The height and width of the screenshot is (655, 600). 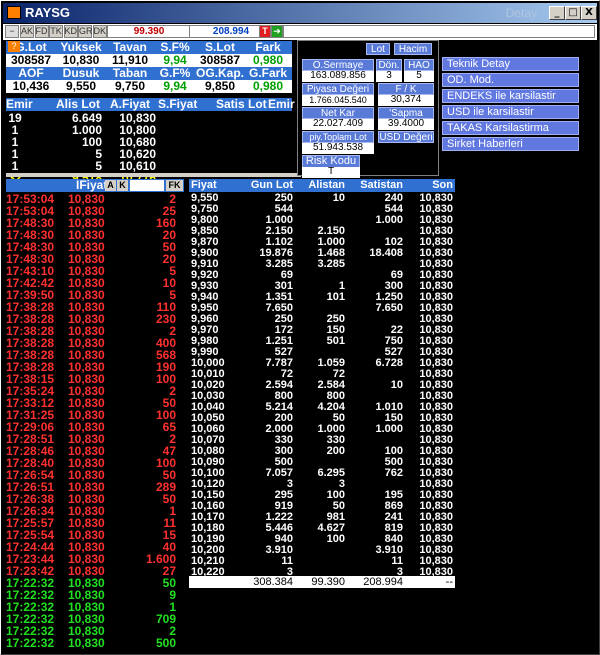 What do you see at coordinates (30, 643) in the screenshot?
I see `trade-time: 17:22:32` at bounding box center [30, 643].